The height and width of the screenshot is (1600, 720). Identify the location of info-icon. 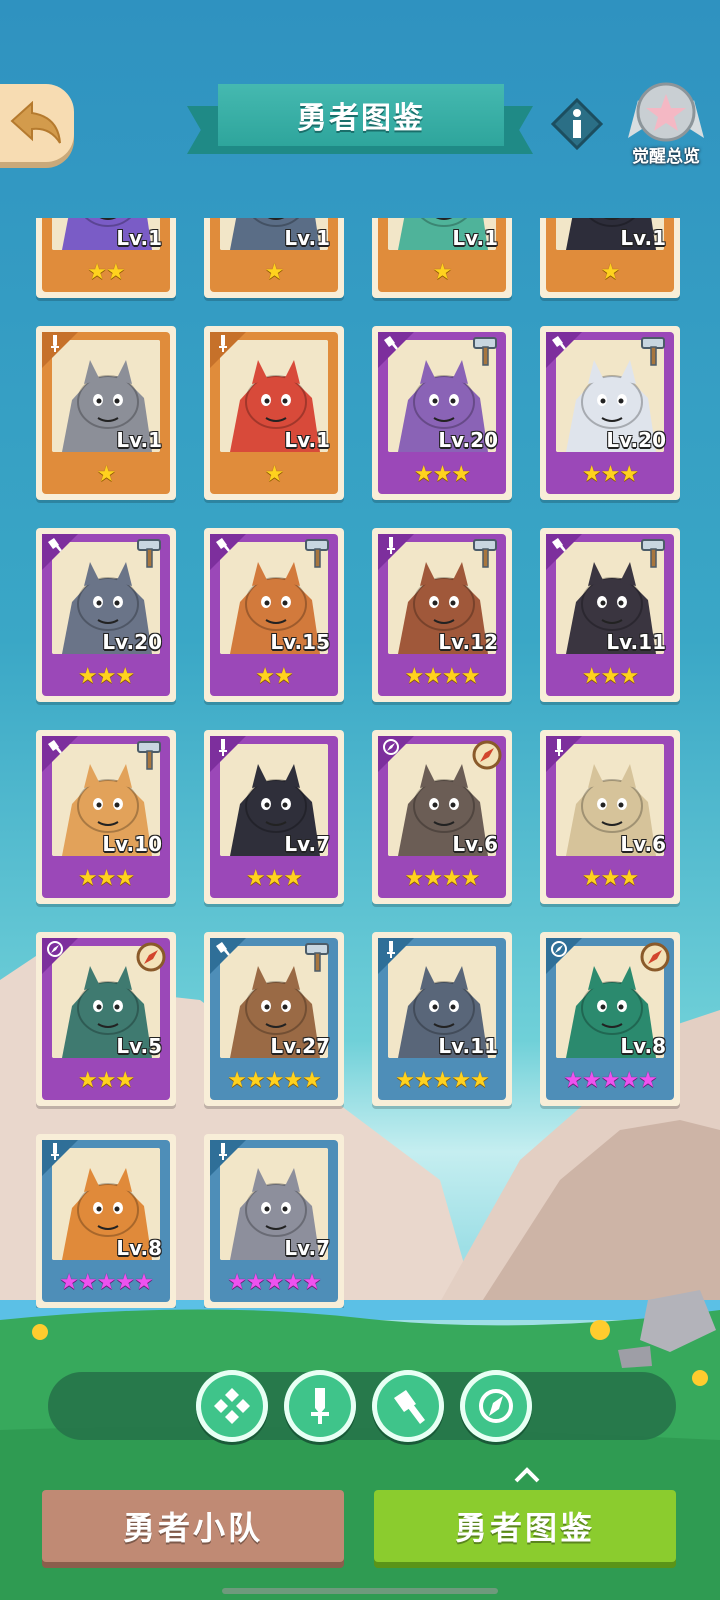
(577, 124).